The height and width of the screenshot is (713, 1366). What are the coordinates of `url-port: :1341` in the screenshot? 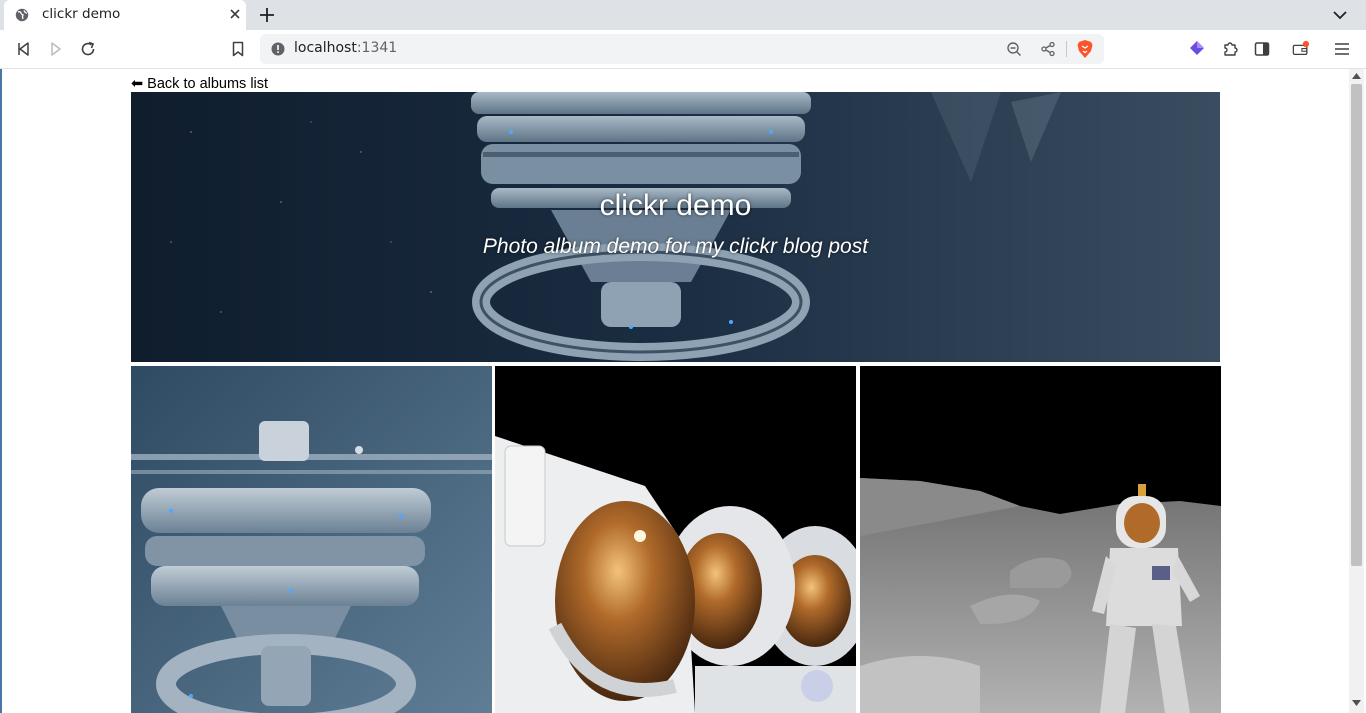 It's located at (377, 48).